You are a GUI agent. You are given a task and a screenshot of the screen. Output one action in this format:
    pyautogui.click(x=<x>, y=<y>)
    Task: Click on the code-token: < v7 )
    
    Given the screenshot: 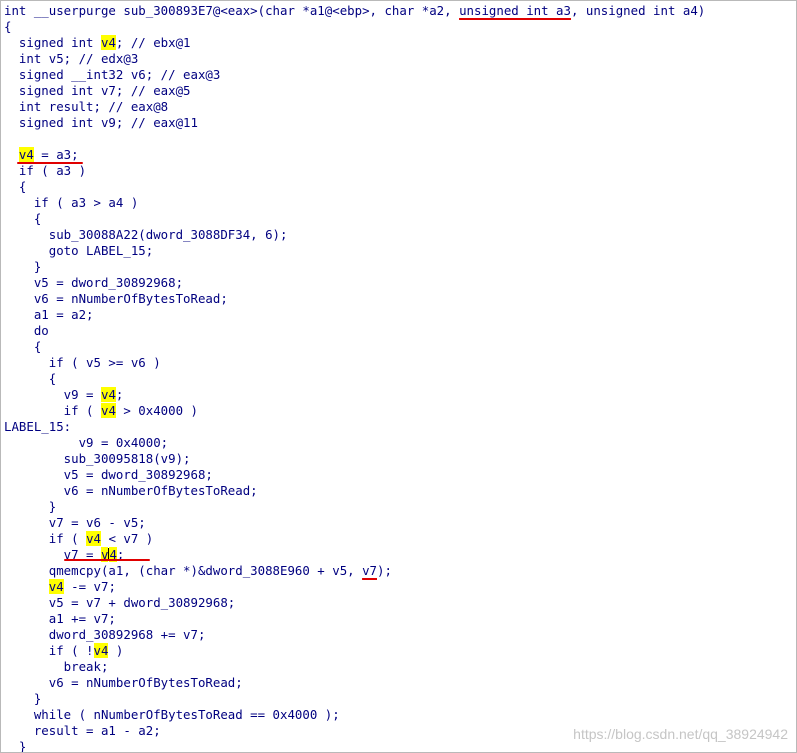 What is the action you would take?
    pyautogui.click(x=127, y=538)
    